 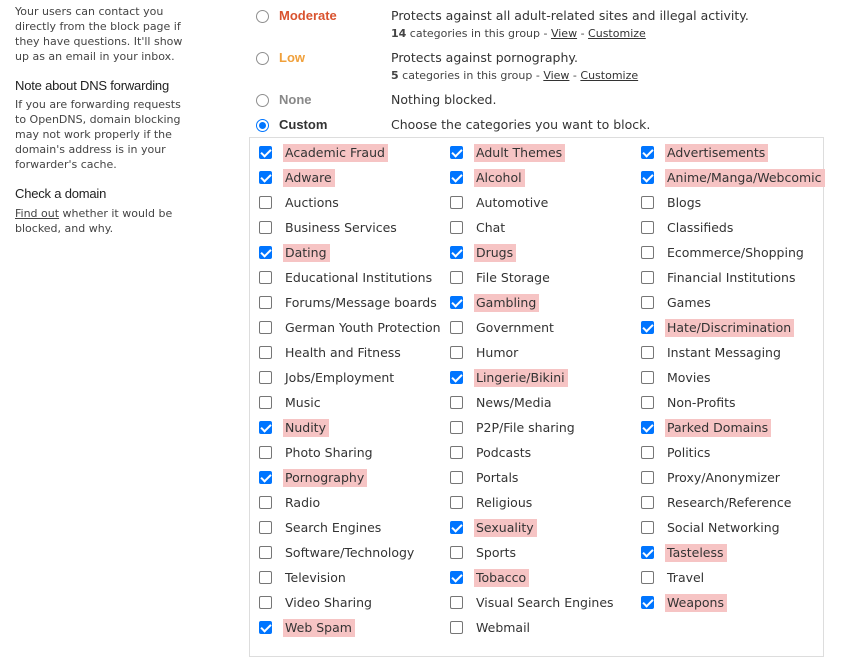 What do you see at coordinates (520, 153) in the screenshot?
I see `category-label: Adult Themes` at bounding box center [520, 153].